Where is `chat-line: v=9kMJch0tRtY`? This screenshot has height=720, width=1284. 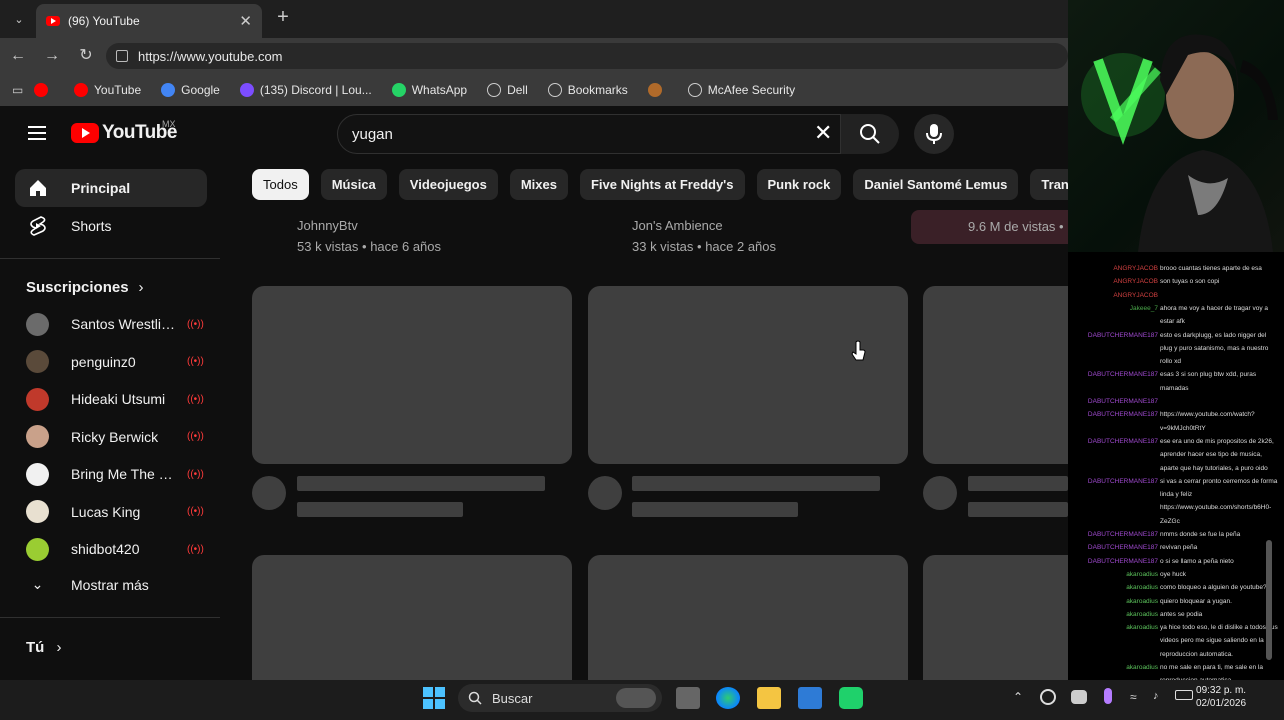
chat-line: v=9kMJch0tRtY is located at coordinates (1176, 429).